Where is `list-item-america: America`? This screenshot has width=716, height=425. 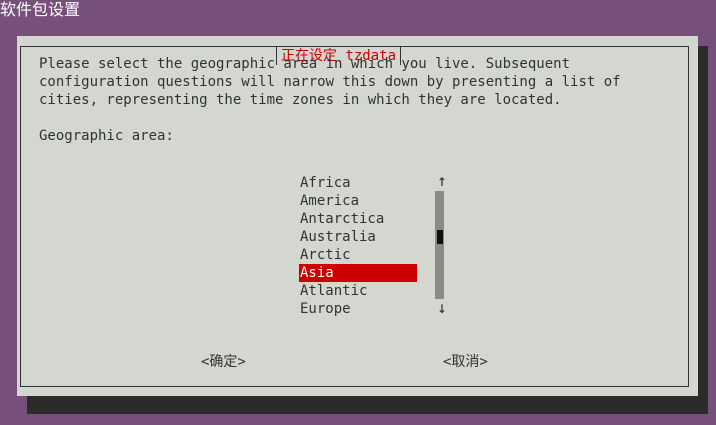 list-item-america: America is located at coordinates (358, 201).